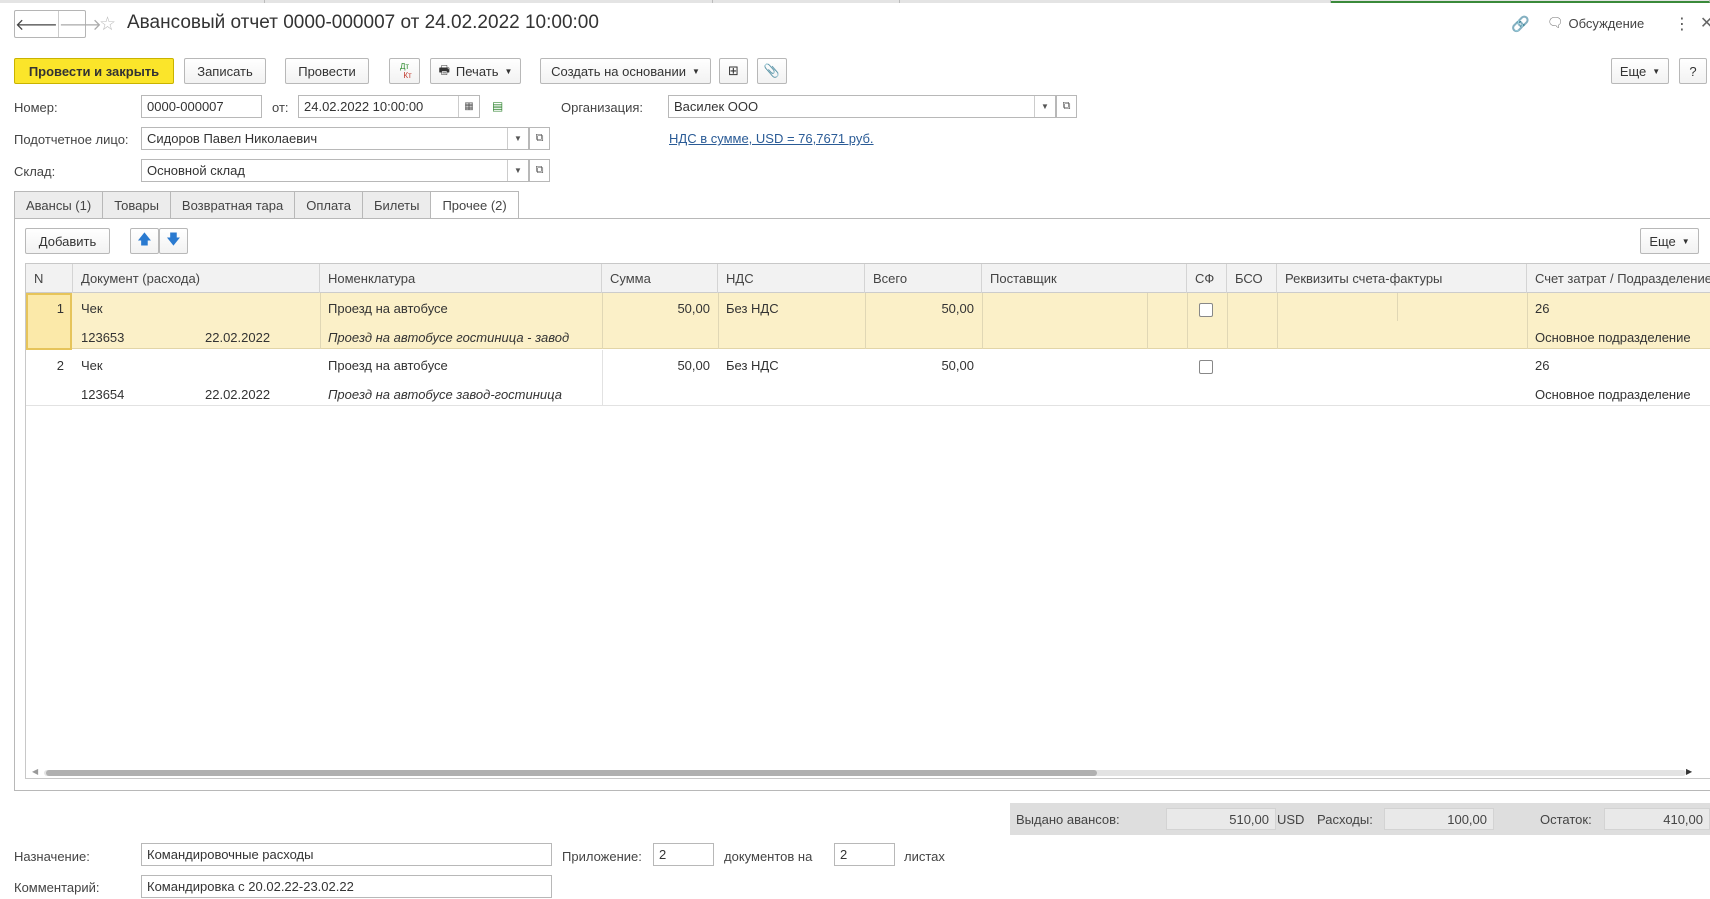  What do you see at coordinates (571, 773) in the screenshot?
I see `scrollbar-thumb` at bounding box center [571, 773].